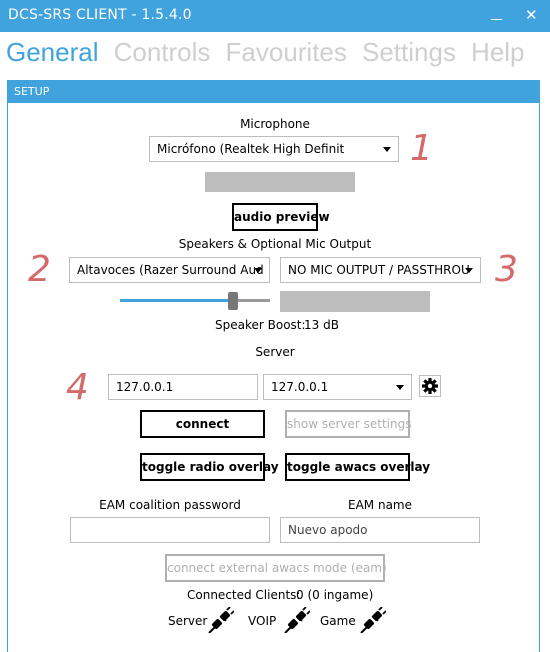 The height and width of the screenshot is (652, 550). I want to click on title-bar: DCS-SRS CLIENT - 1.5.4.0 ✕, so click(275, 16).